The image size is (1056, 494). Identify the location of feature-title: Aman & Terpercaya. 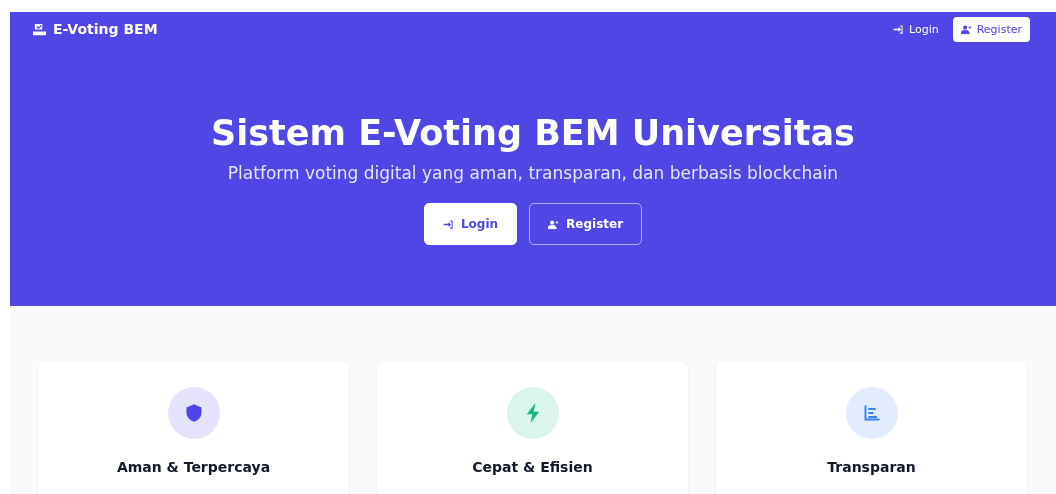
(193, 467).